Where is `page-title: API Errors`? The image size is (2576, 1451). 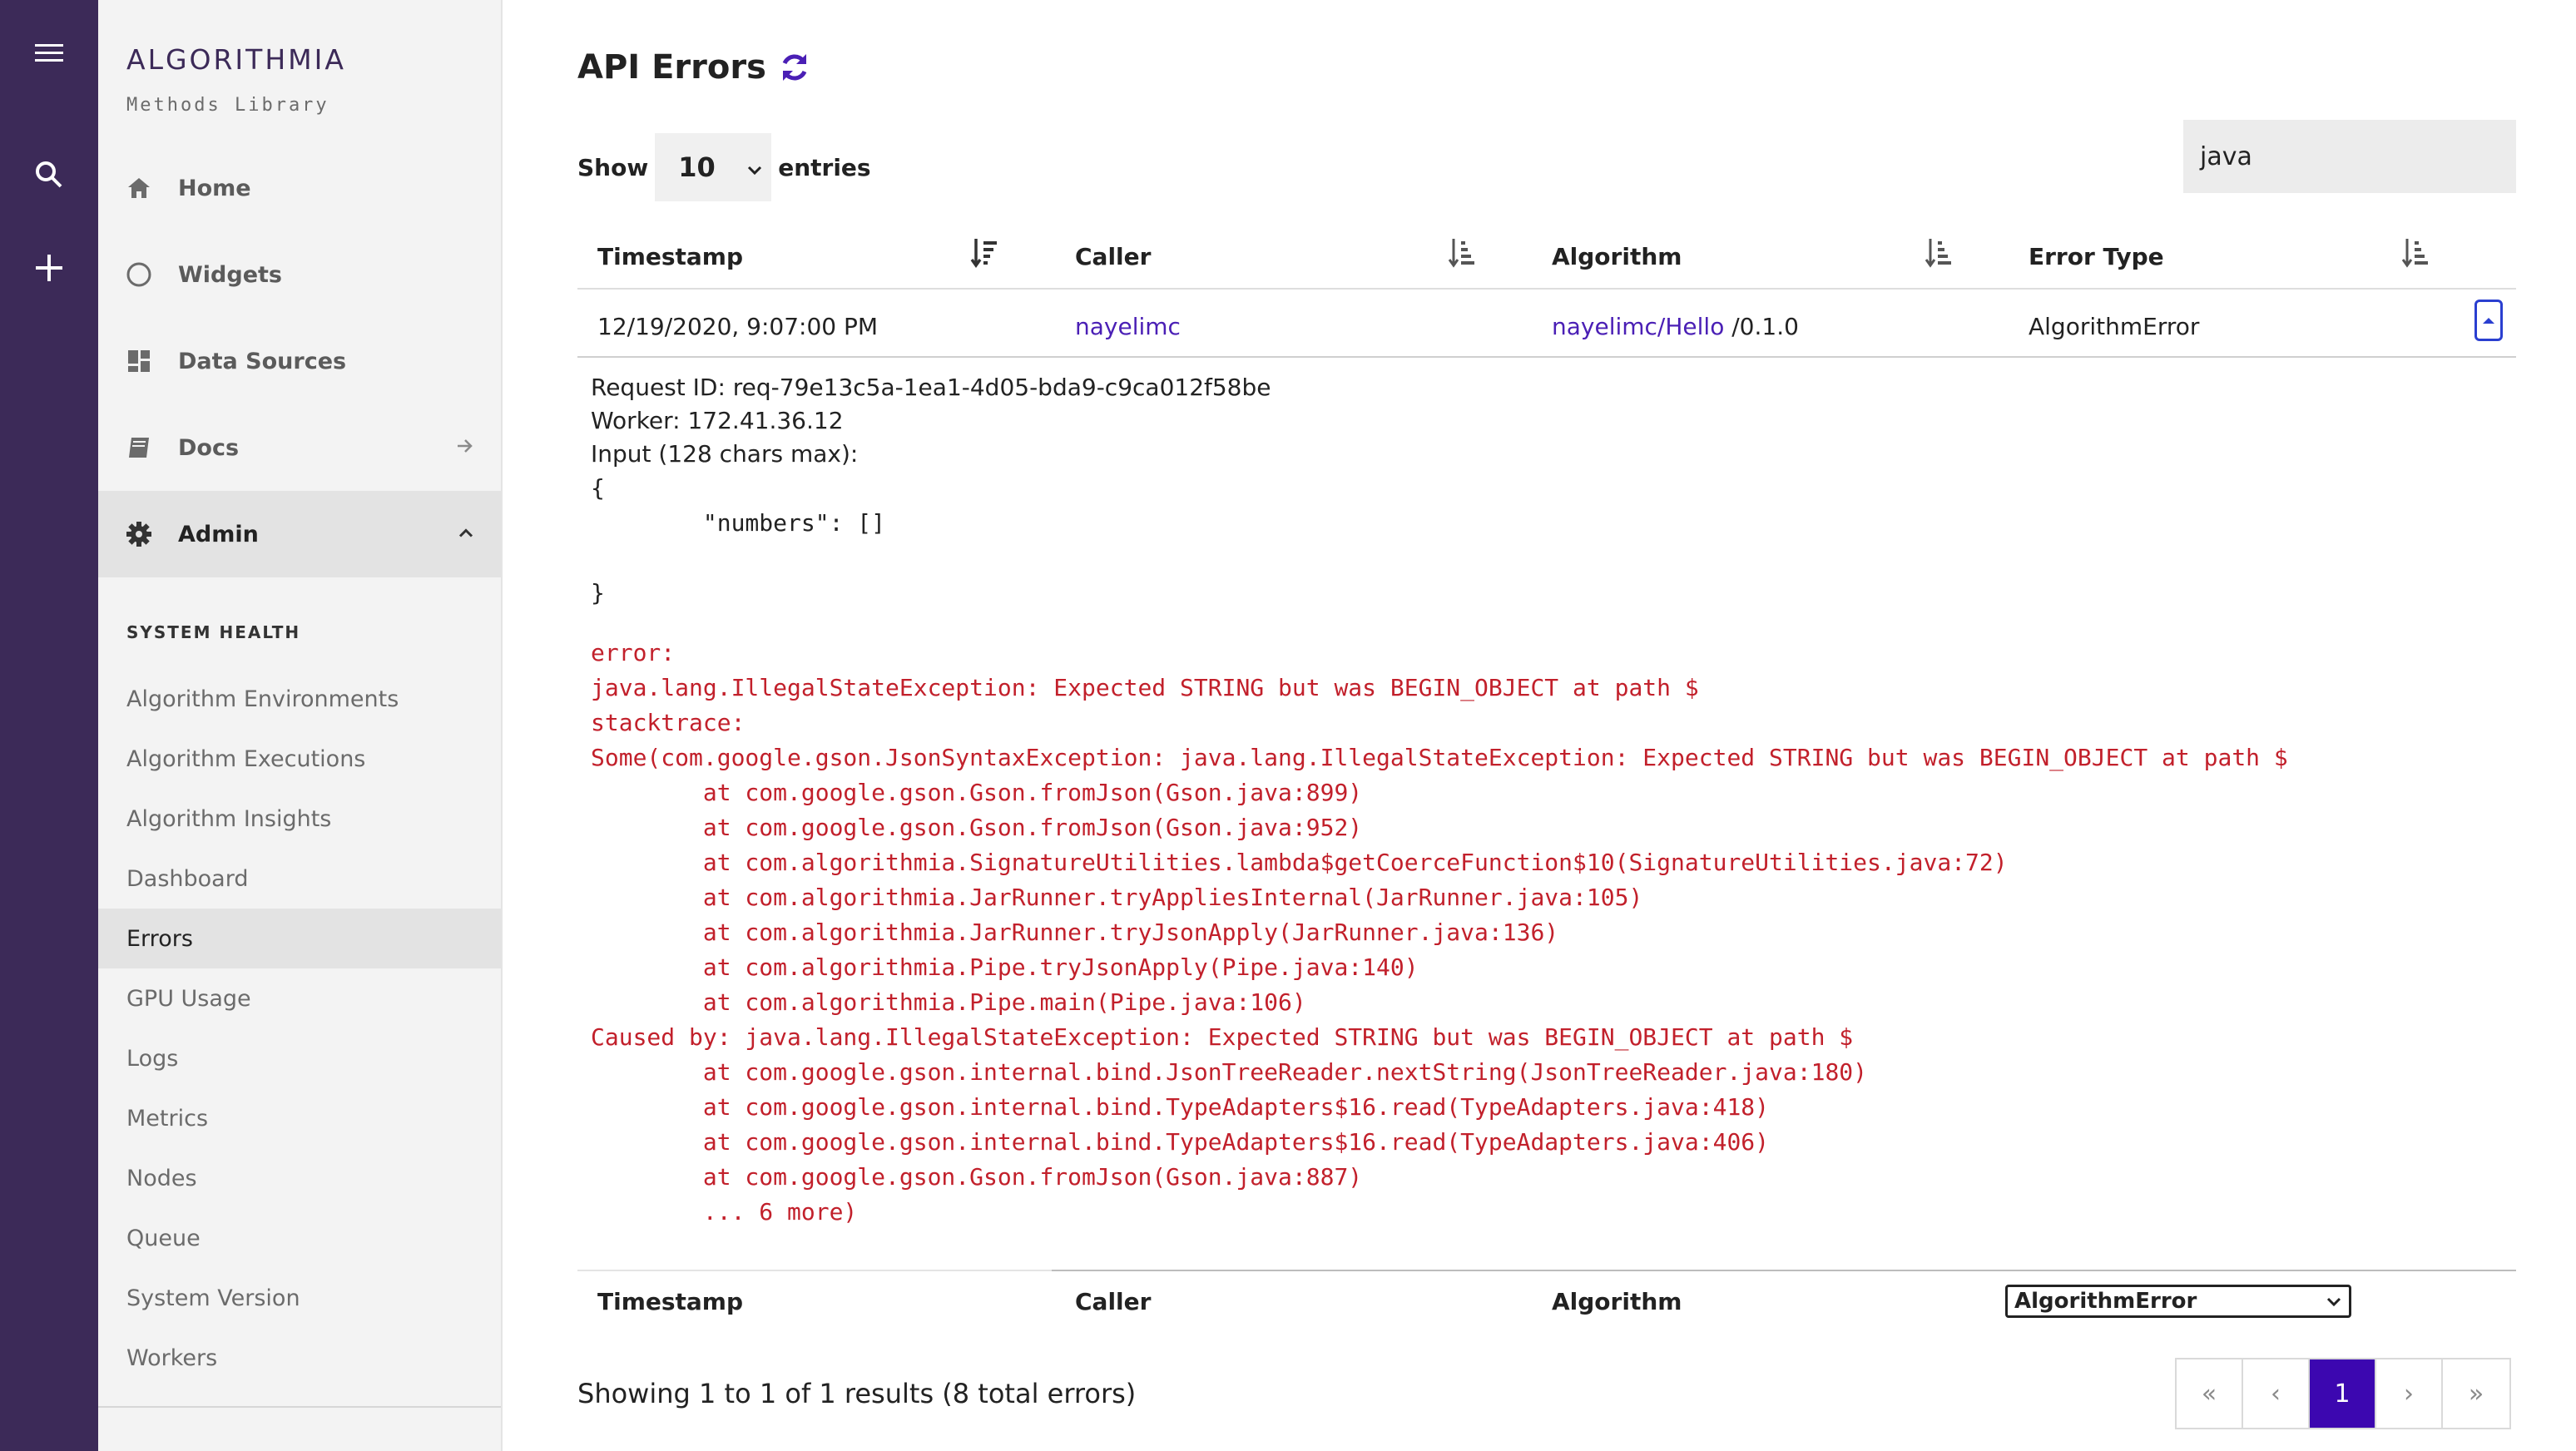 page-title: API Errors is located at coordinates (694, 67).